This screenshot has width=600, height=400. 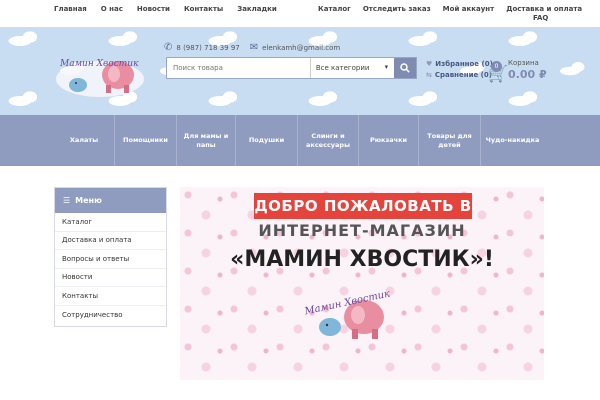 What do you see at coordinates (84, 140) in the screenshot?
I see `nav-item-robes: Халаты` at bounding box center [84, 140].